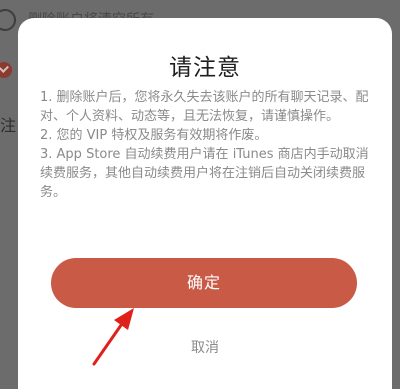 This screenshot has height=389, width=400. Describe the element at coordinates (204, 283) in the screenshot. I see `confirm-button: 确定` at that location.